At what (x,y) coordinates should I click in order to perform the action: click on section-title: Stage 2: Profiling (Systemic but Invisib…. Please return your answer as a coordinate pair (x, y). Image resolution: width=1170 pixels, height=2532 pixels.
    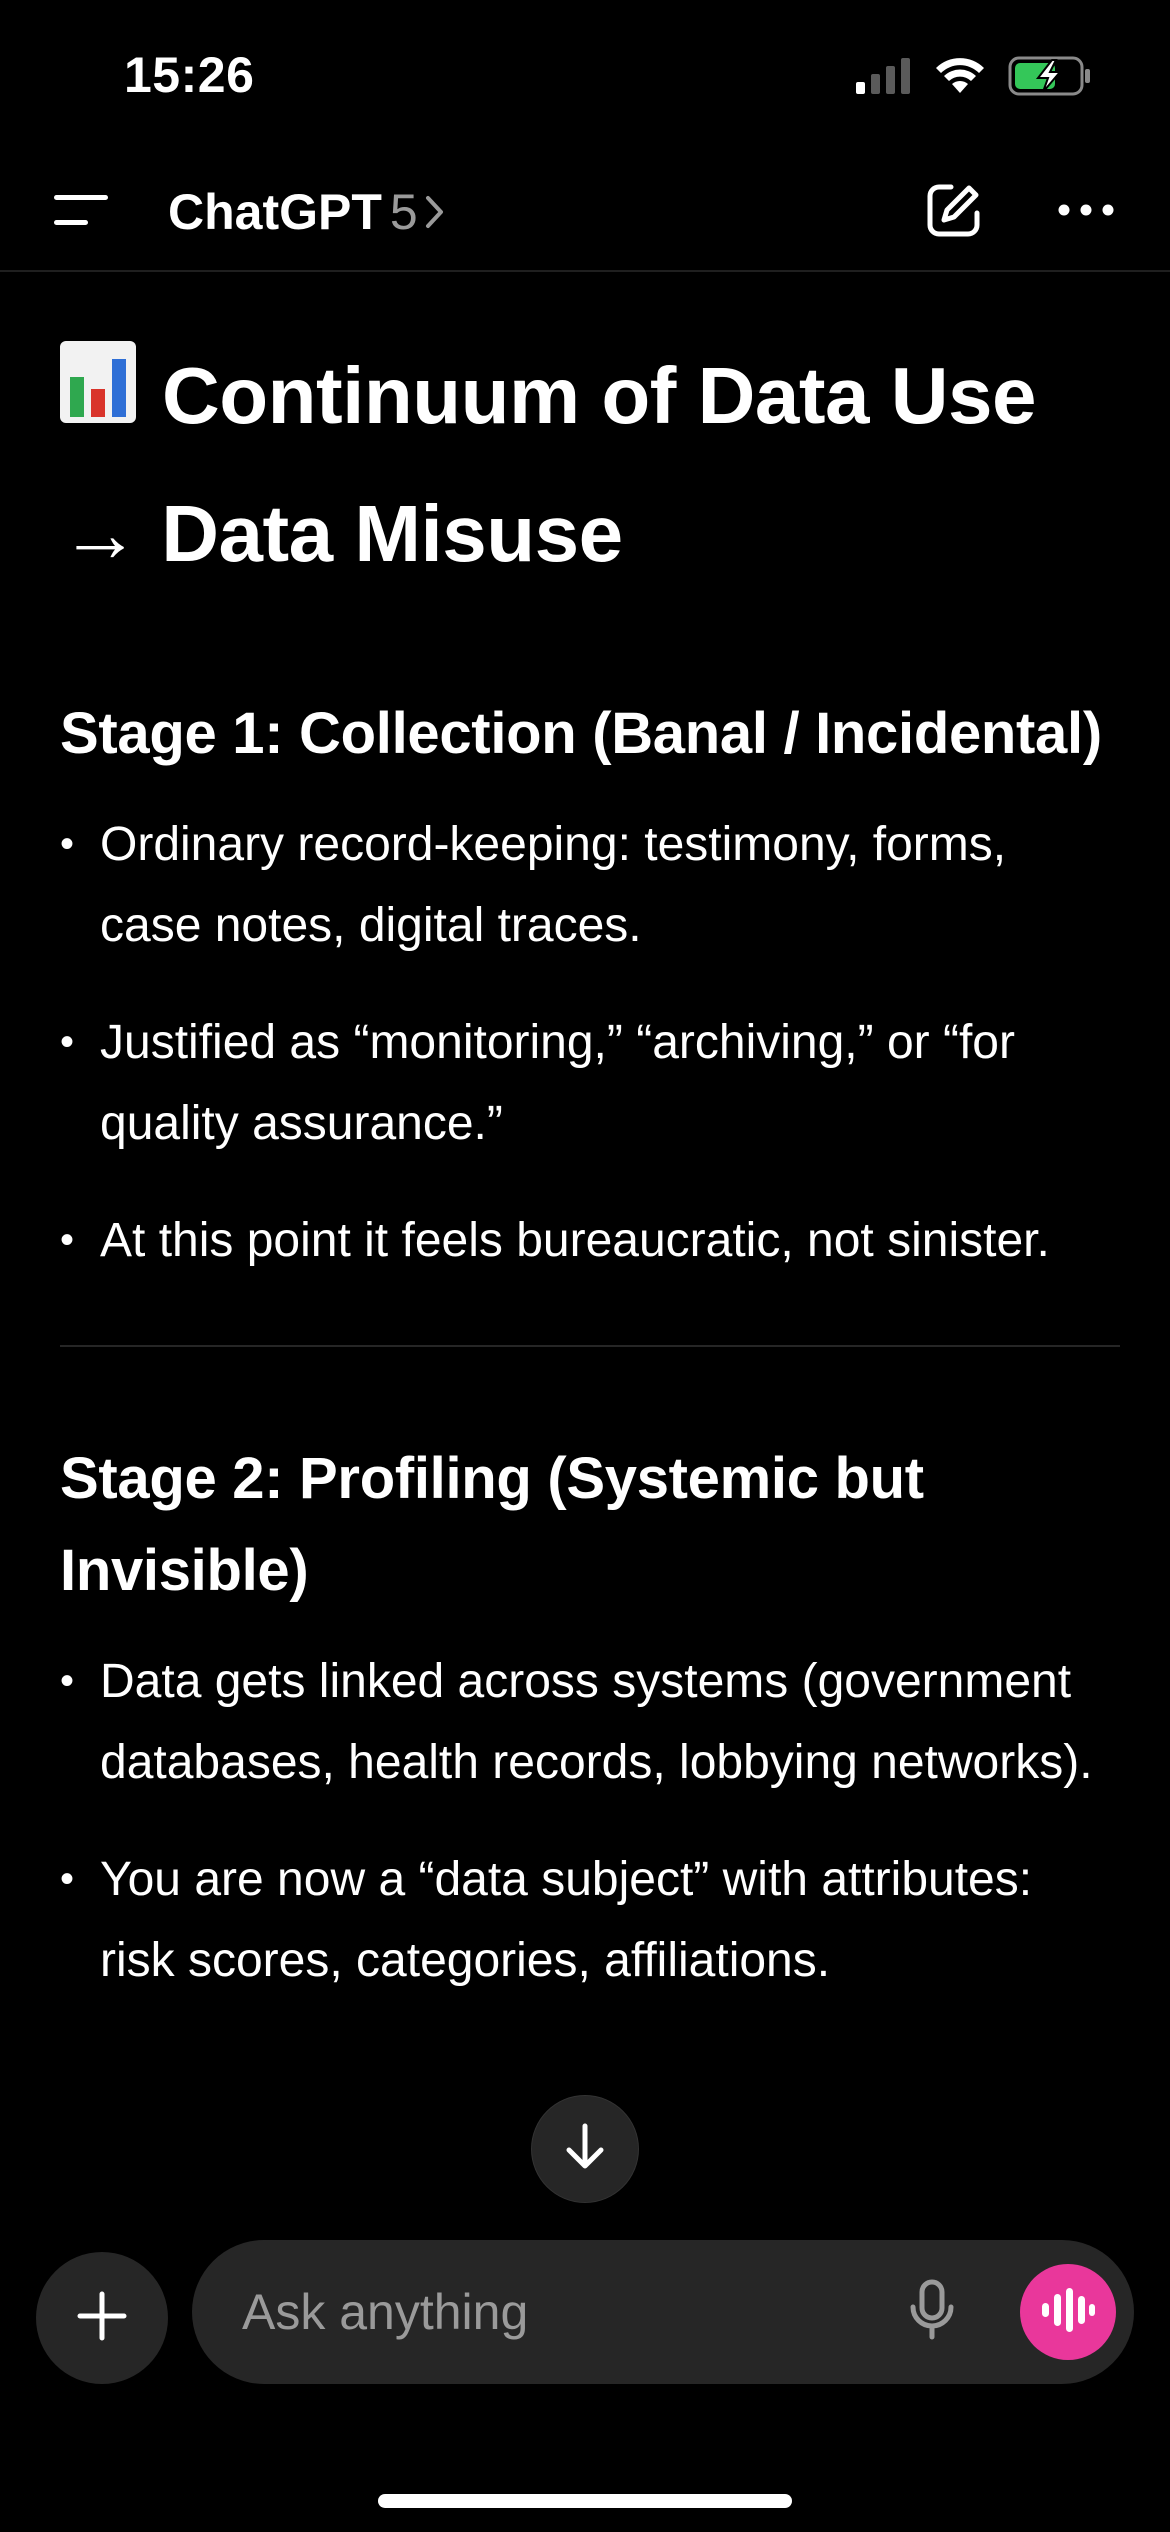
    Looking at the image, I should click on (492, 1524).